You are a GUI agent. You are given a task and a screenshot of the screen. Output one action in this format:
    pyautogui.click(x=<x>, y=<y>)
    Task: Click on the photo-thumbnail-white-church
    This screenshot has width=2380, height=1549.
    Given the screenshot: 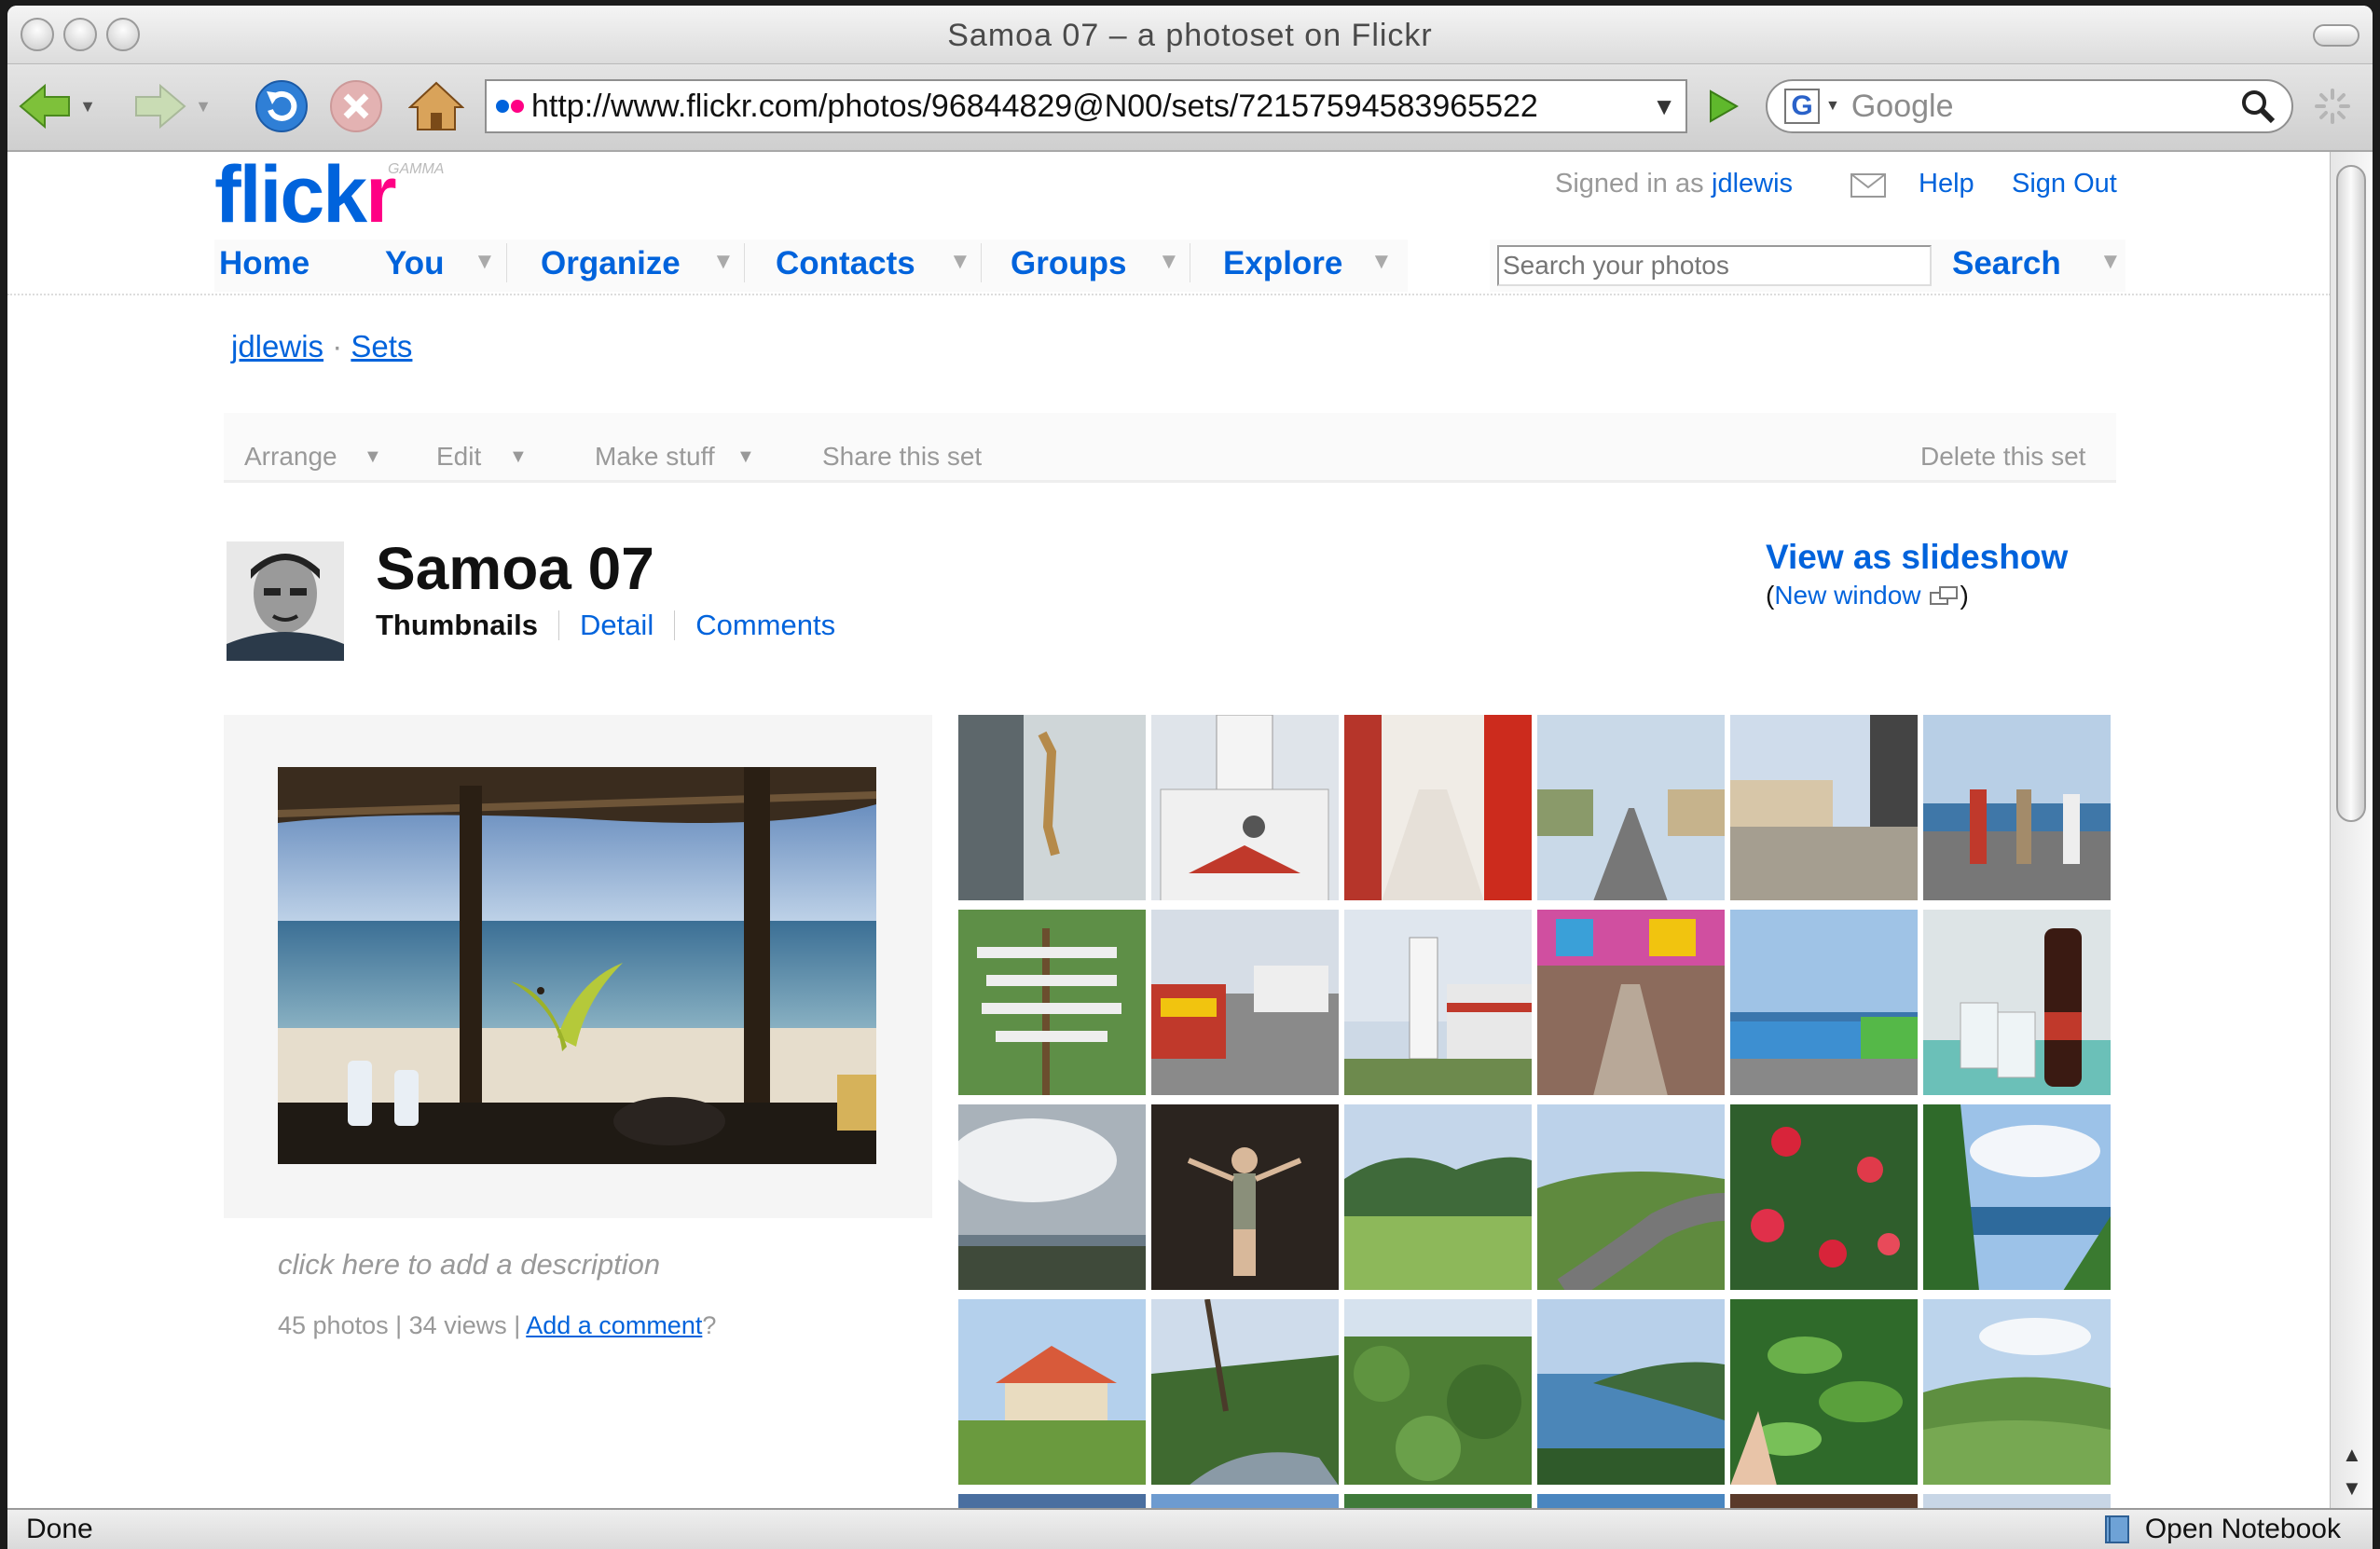 What is the action you would take?
    pyautogui.click(x=1245, y=808)
    